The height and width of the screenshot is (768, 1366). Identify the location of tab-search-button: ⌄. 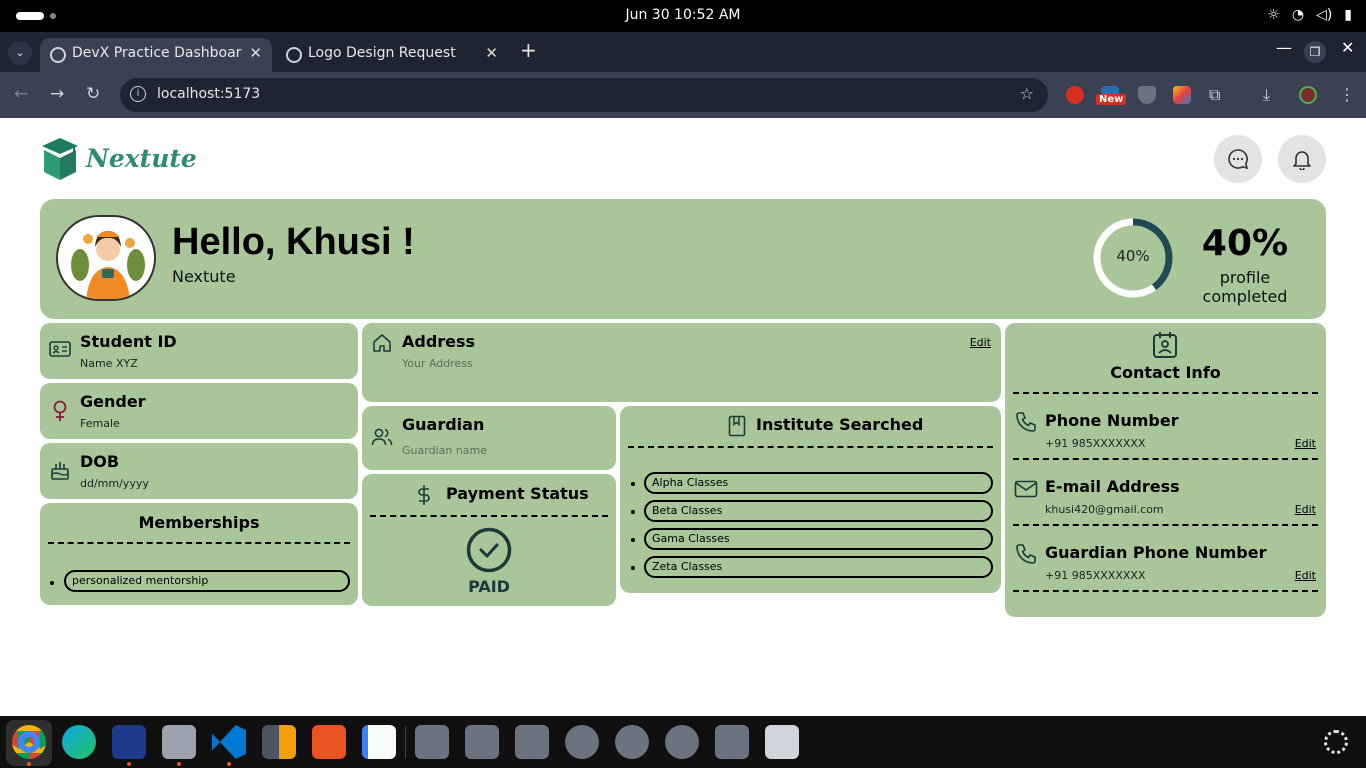
(20, 53).